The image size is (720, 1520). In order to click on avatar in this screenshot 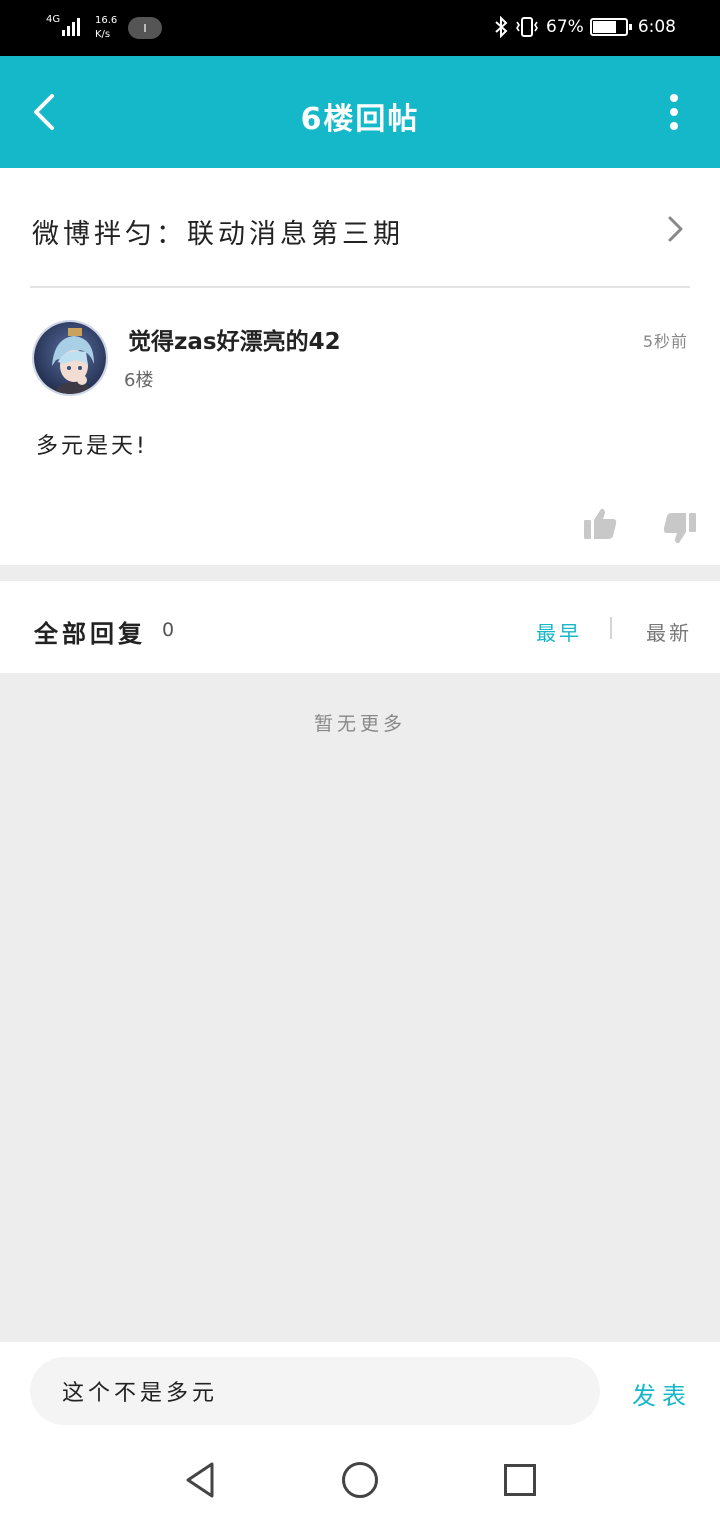, I will do `click(70, 358)`.